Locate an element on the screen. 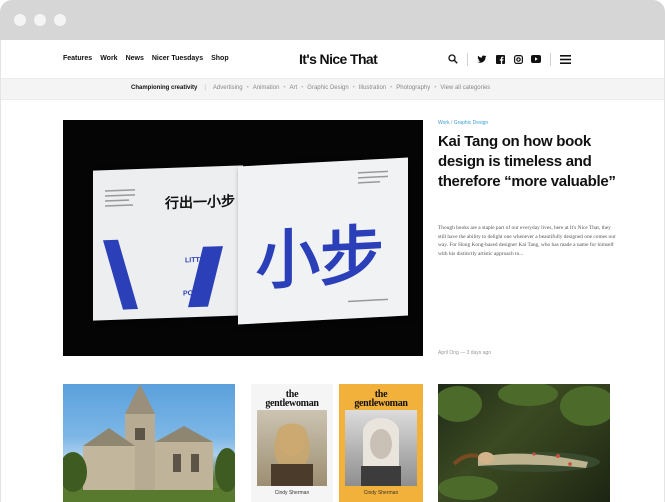 Image resolution: width=665 pixels, height=502 pixels. painting-illustration is located at coordinates (524, 442).